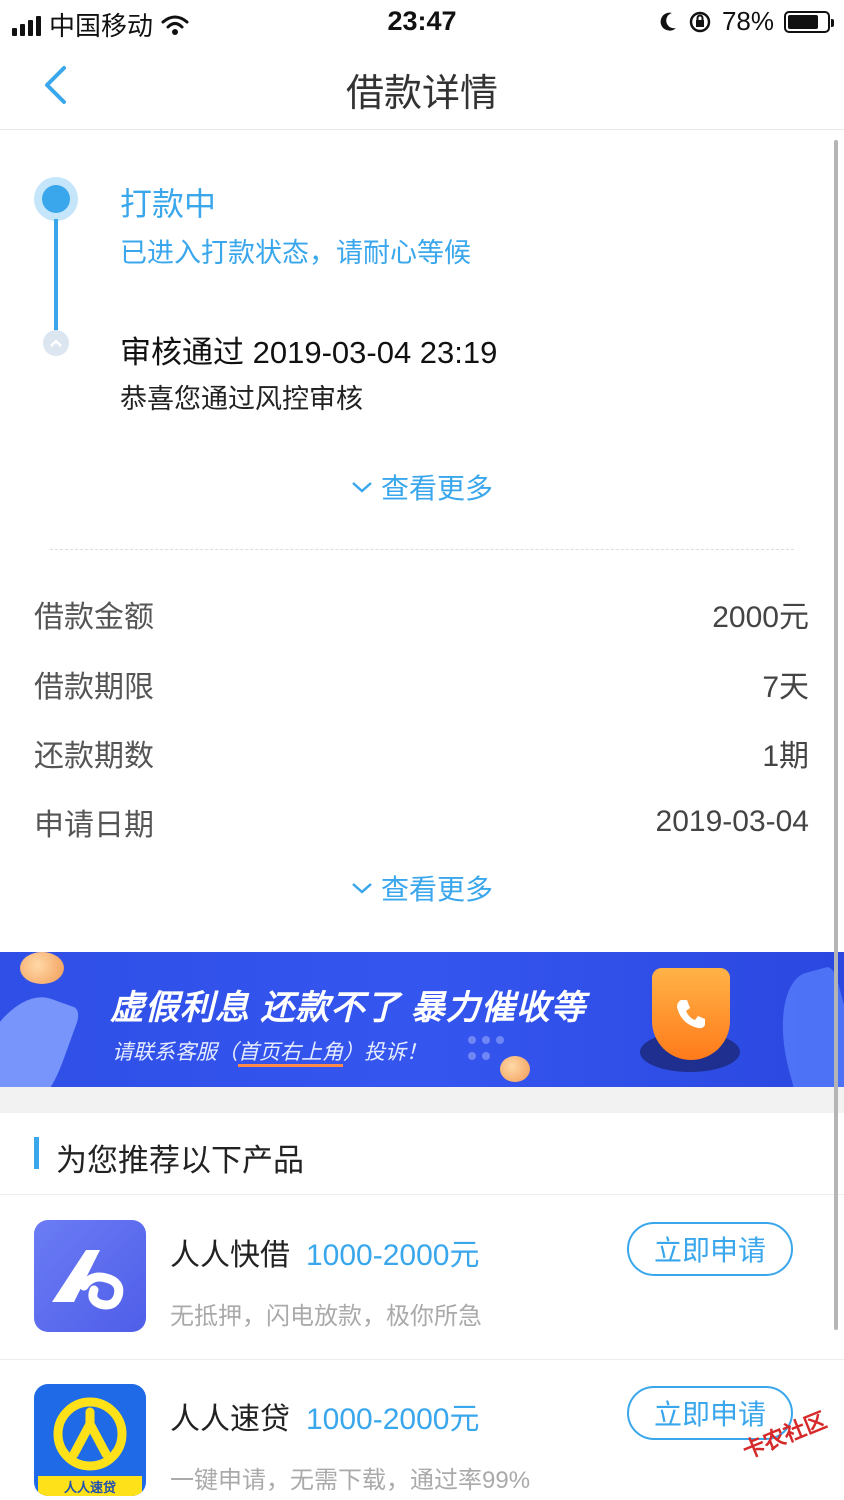 The image size is (844, 1500). Describe the element at coordinates (422, 1154) in the screenshot. I see `recommend-header: 为您推荐以下产品` at that location.